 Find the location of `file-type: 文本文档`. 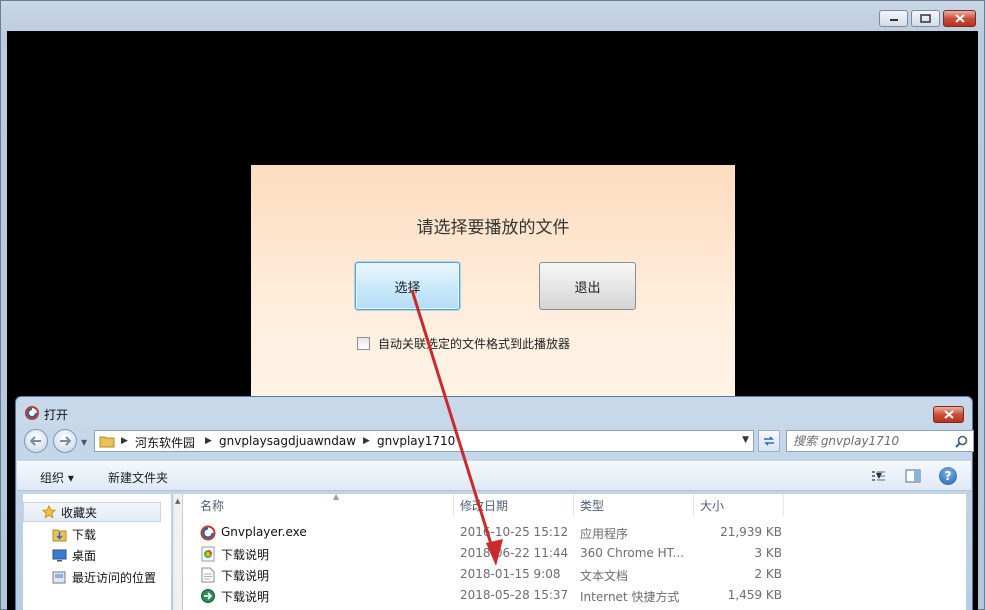

file-type: 文本文档 is located at coordinates (604, 576).